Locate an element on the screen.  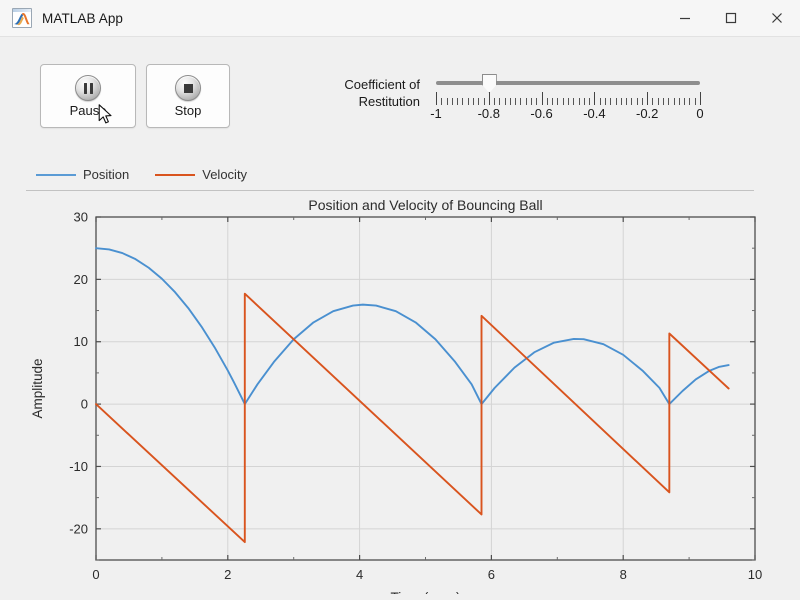
slider-tick-label: -0.4 is located at coordinates (594, 113).